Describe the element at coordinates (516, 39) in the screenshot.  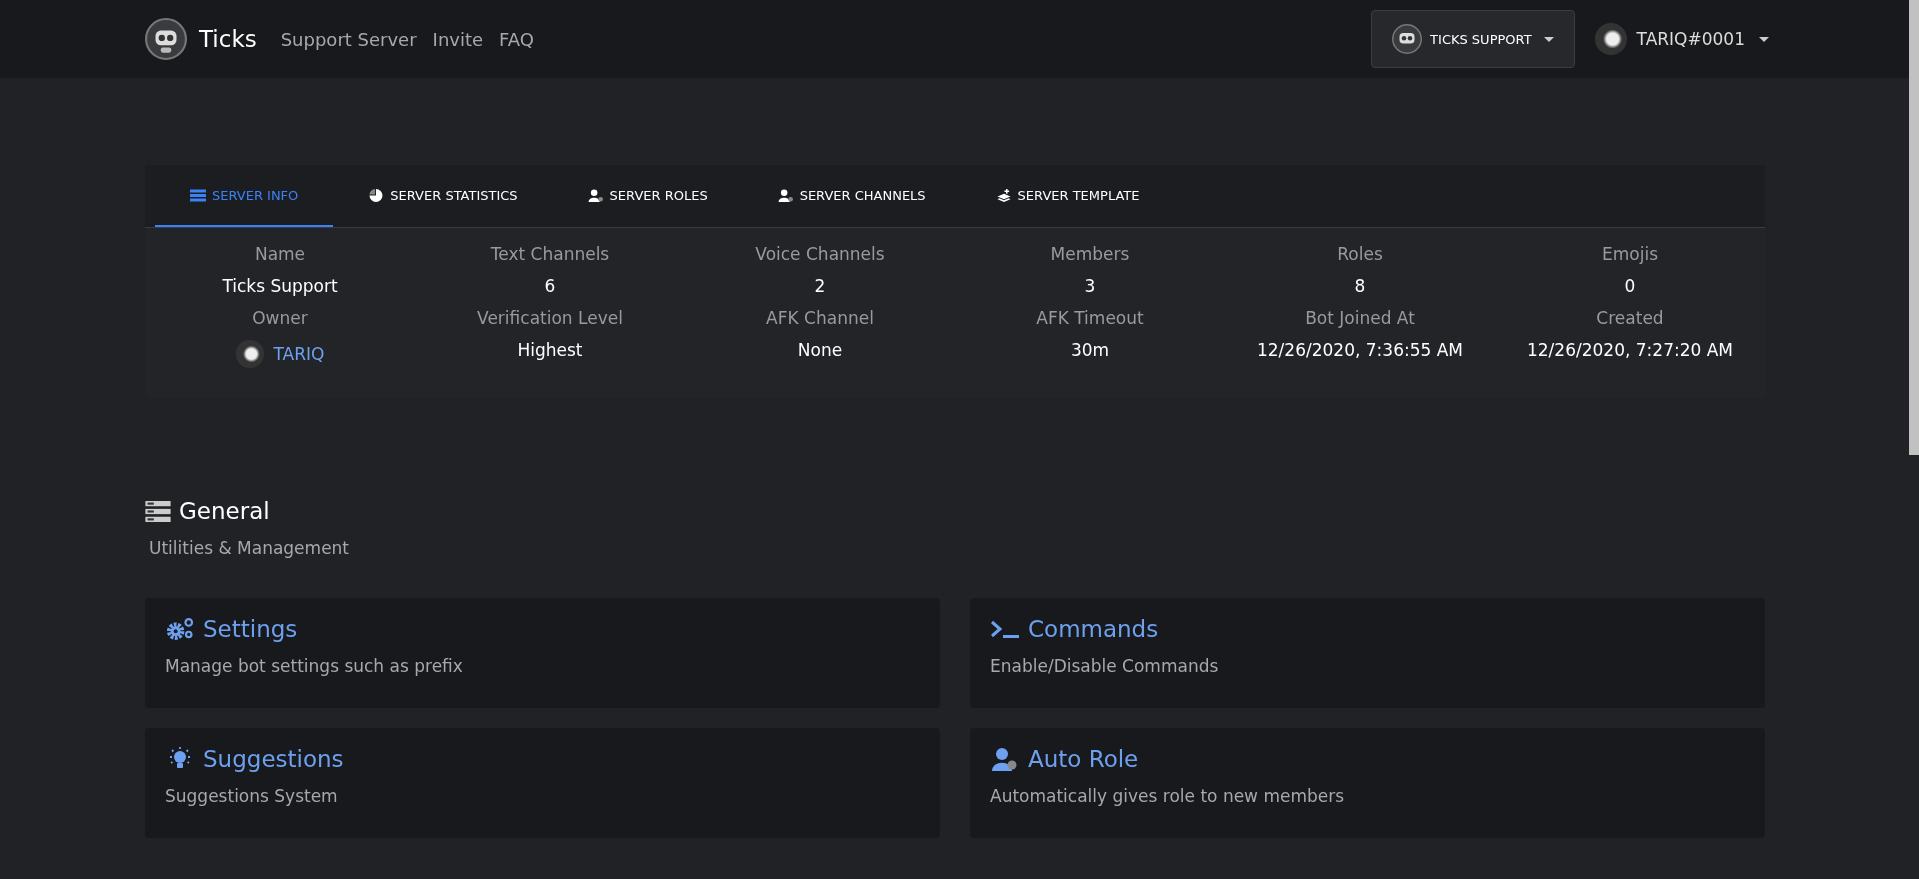
I see `nav-link: FAQ` at that location.